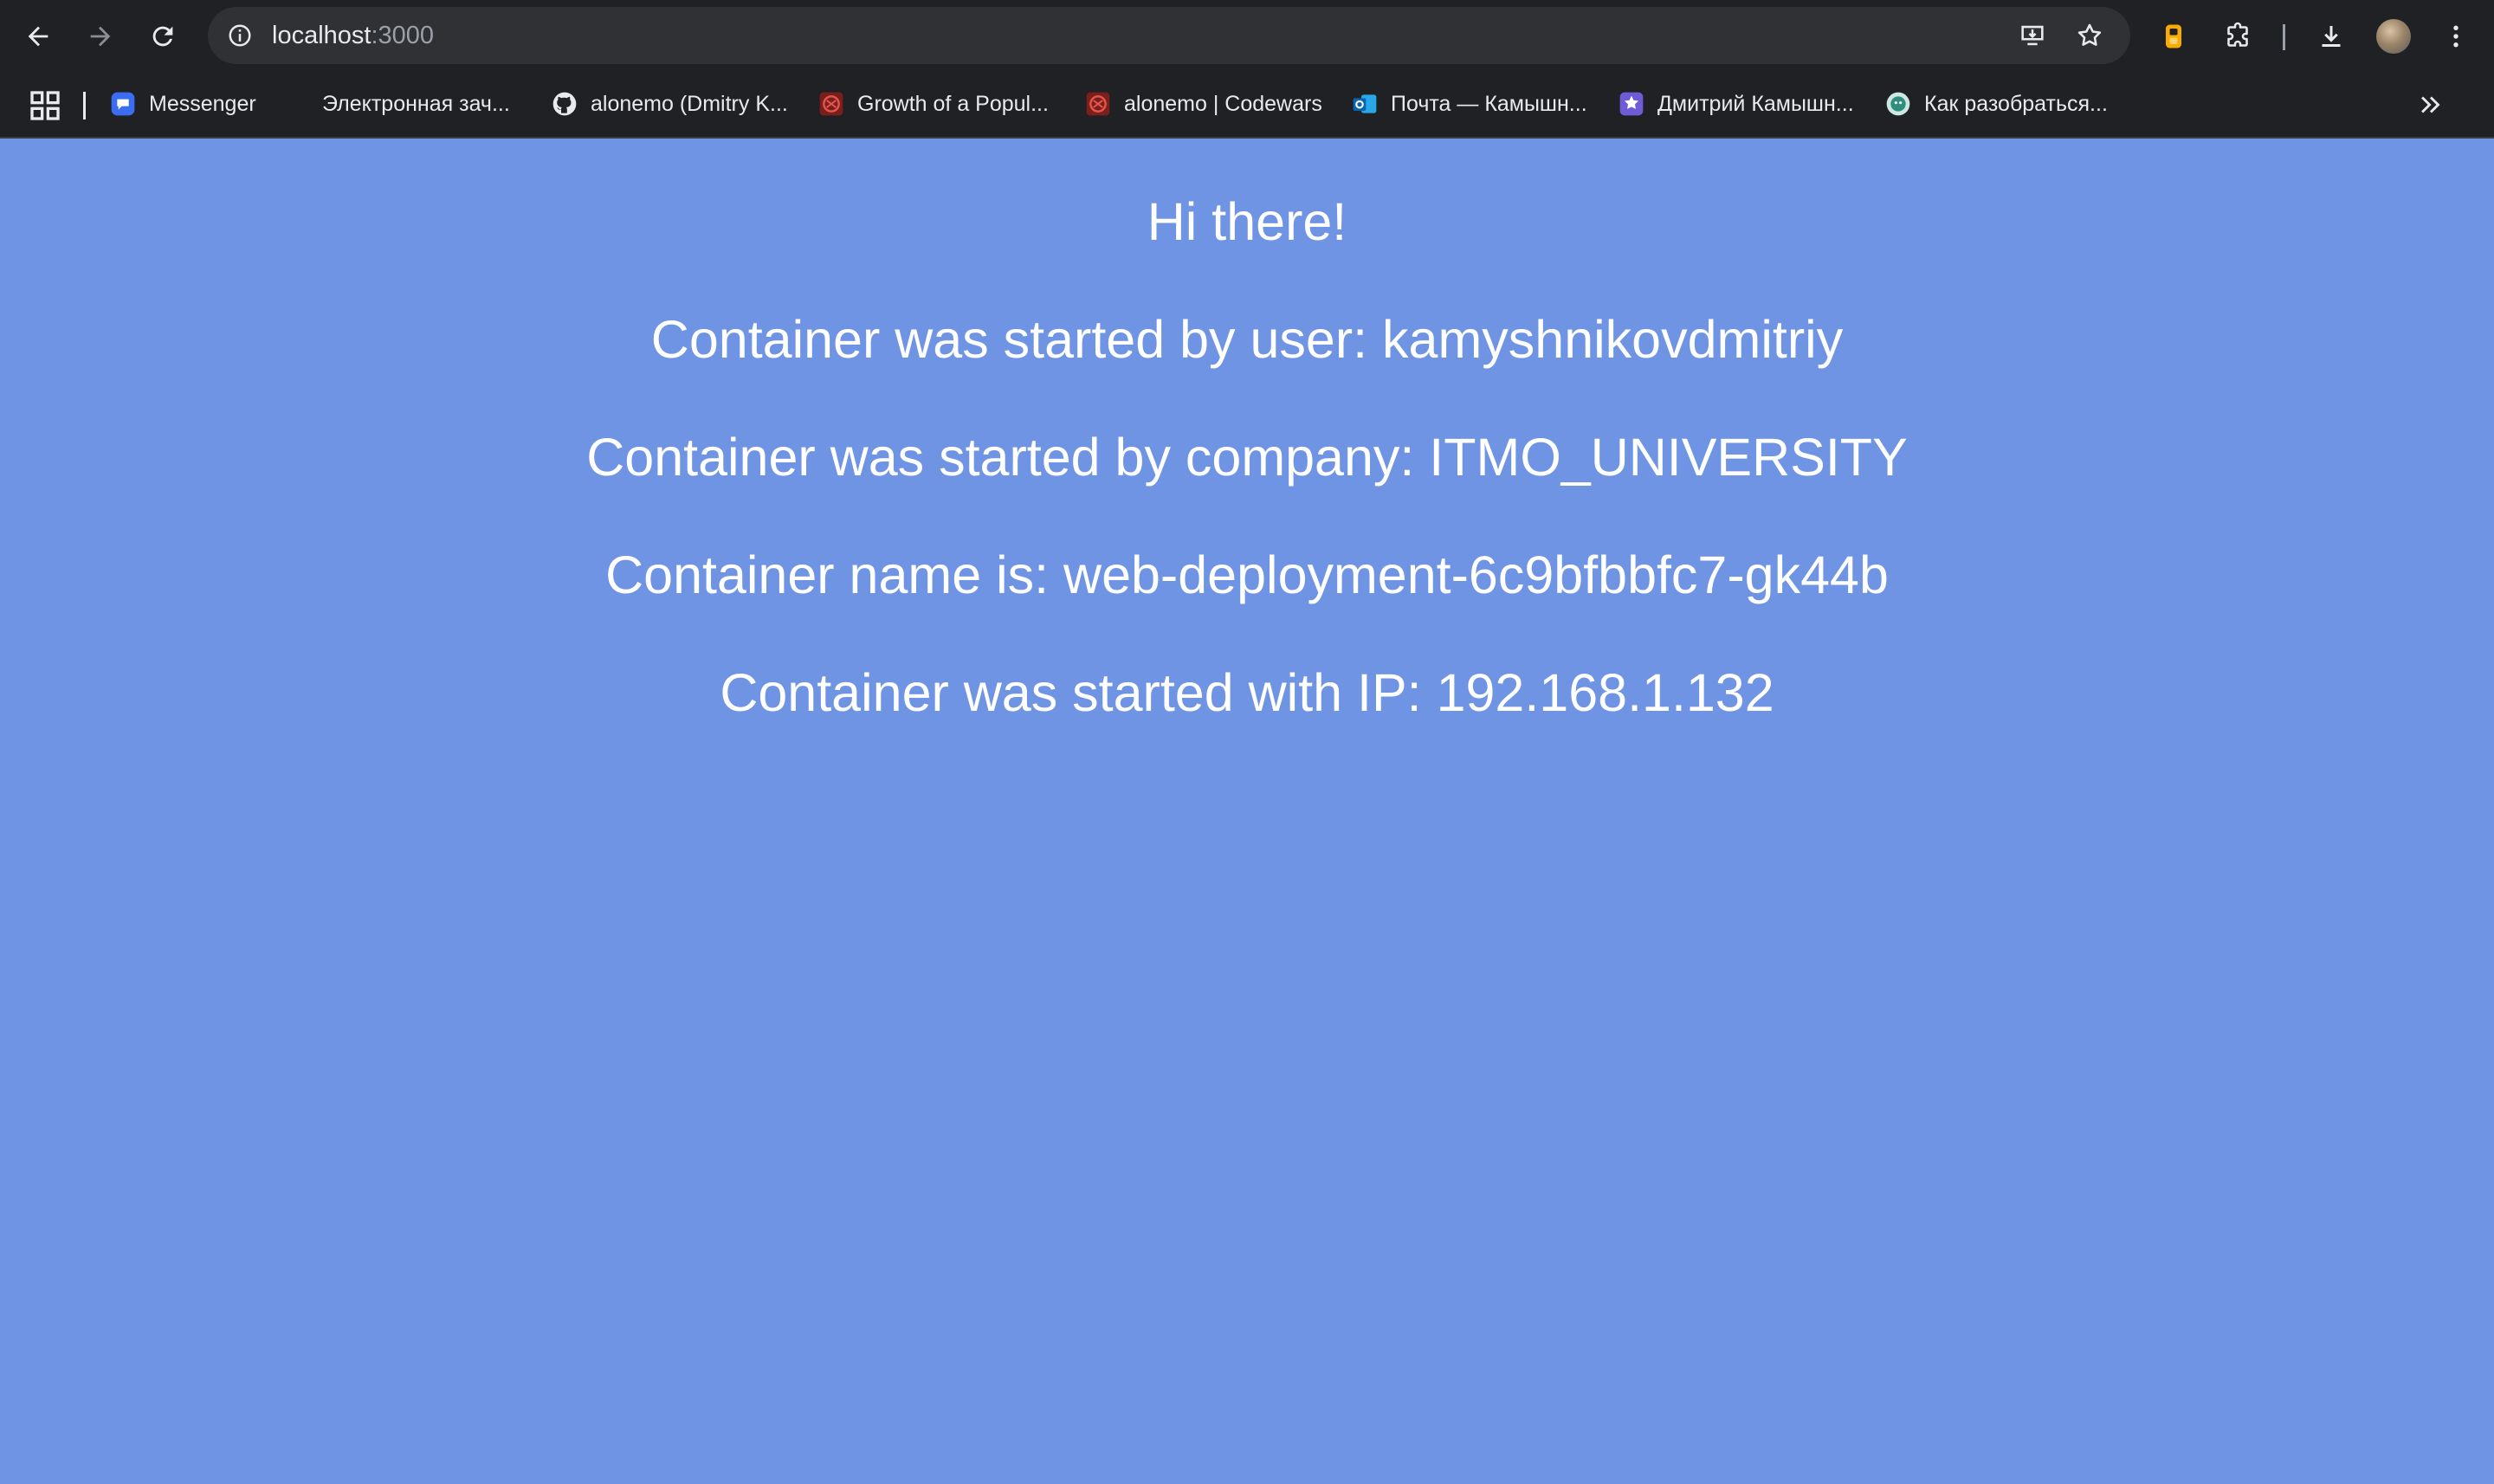  I want to click on profile-avatar, so click(2393, 36).